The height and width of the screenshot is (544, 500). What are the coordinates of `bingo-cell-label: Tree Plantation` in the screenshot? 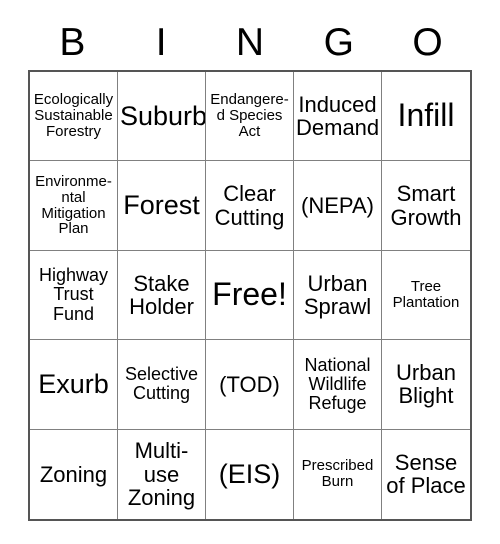 It's located at (426, 294).